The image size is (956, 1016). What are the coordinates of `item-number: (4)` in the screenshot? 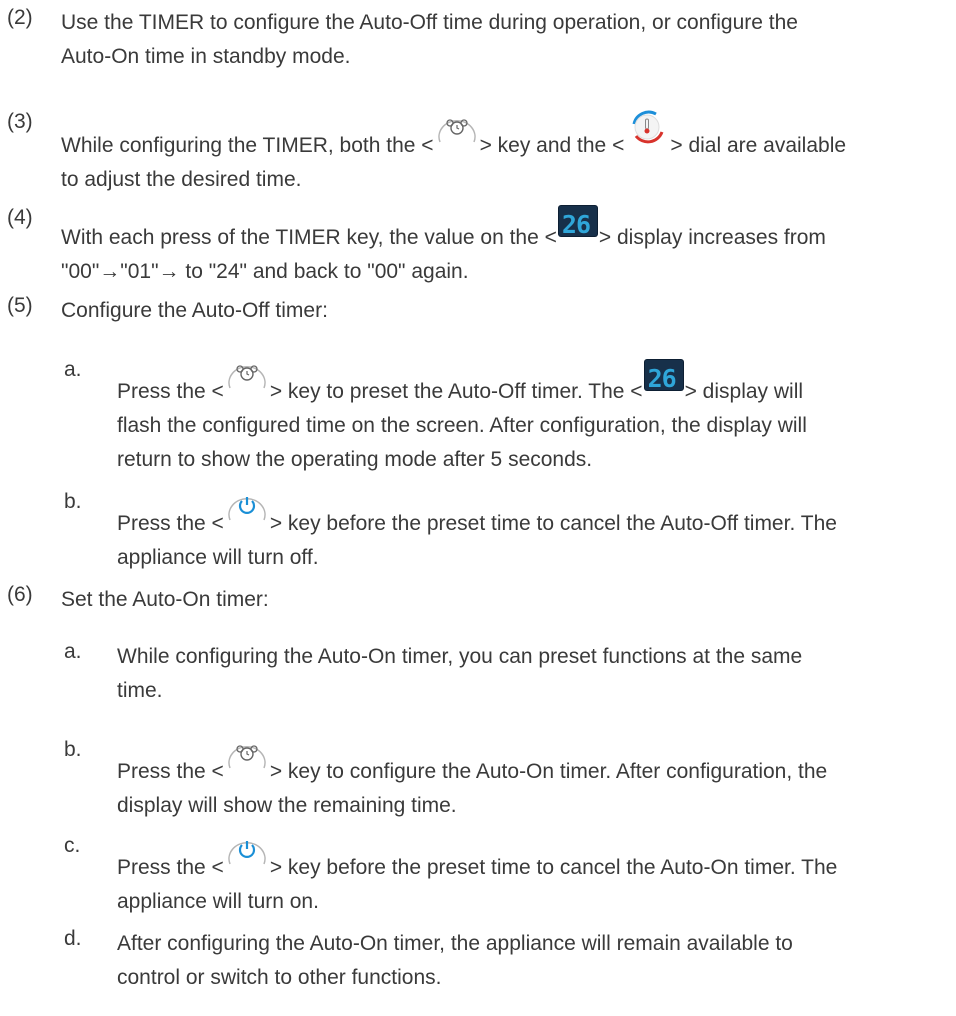 It's located at (20, 217).